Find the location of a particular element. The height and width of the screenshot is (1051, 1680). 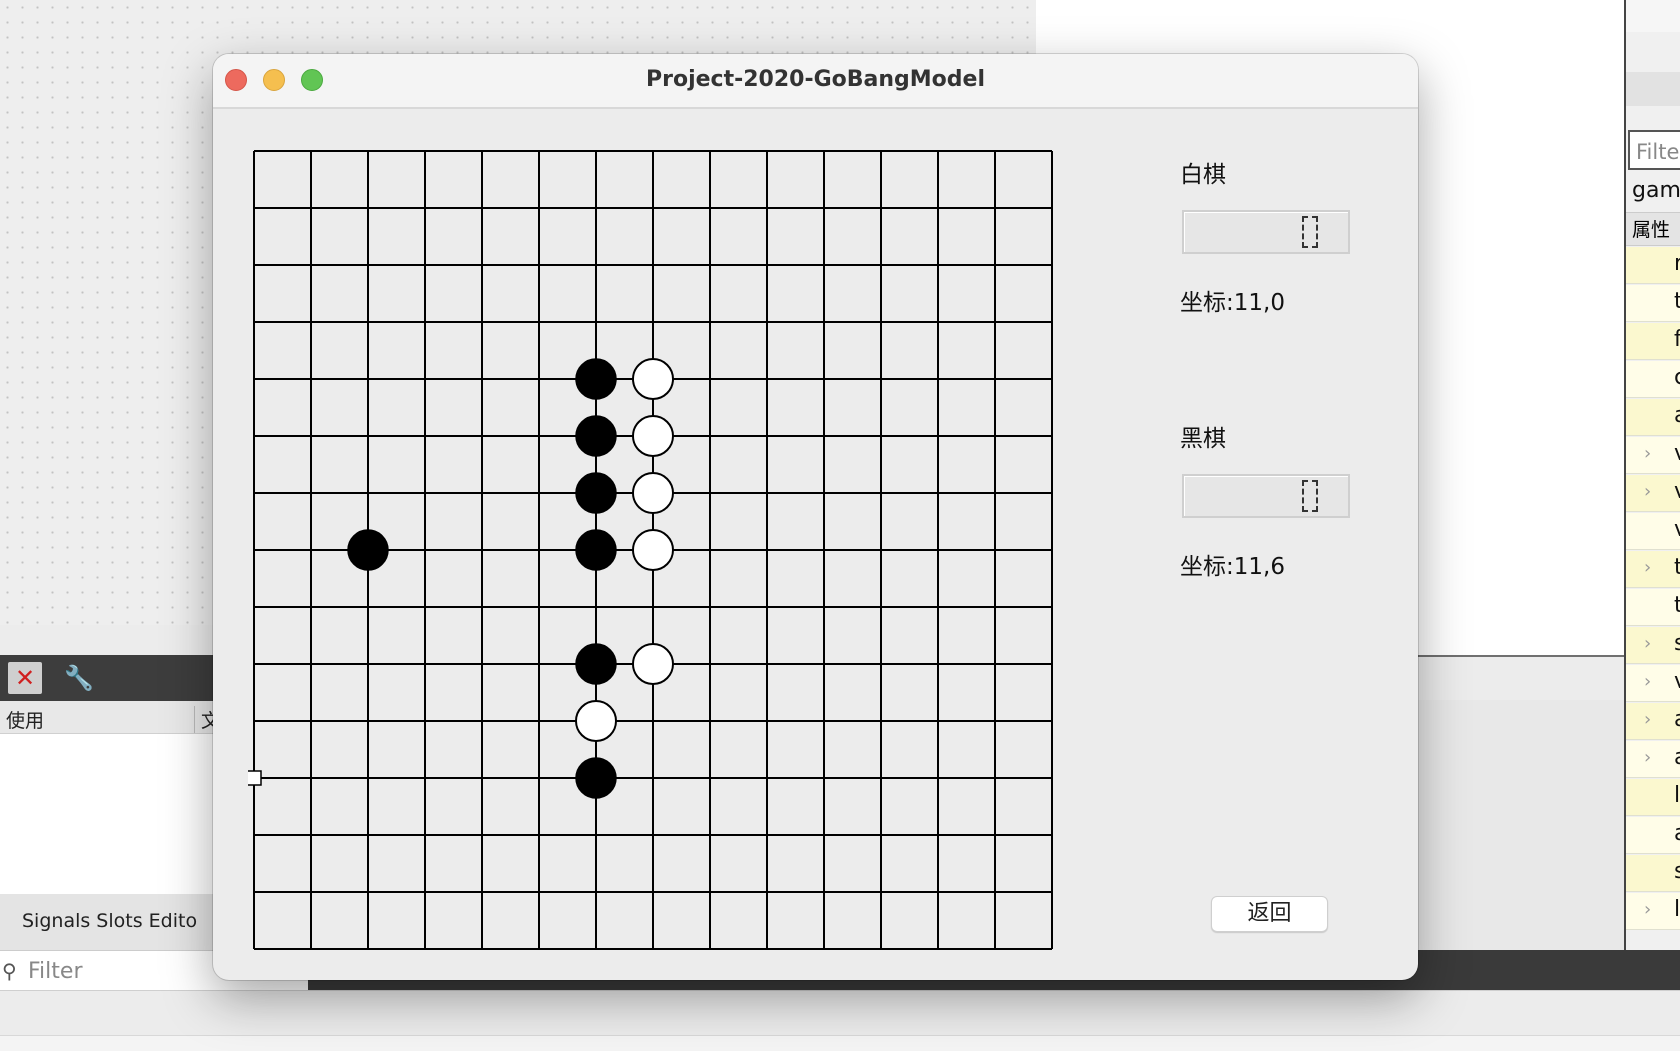

window-title: Project-2020-GoBangModel is located at coordinates (815, 79).